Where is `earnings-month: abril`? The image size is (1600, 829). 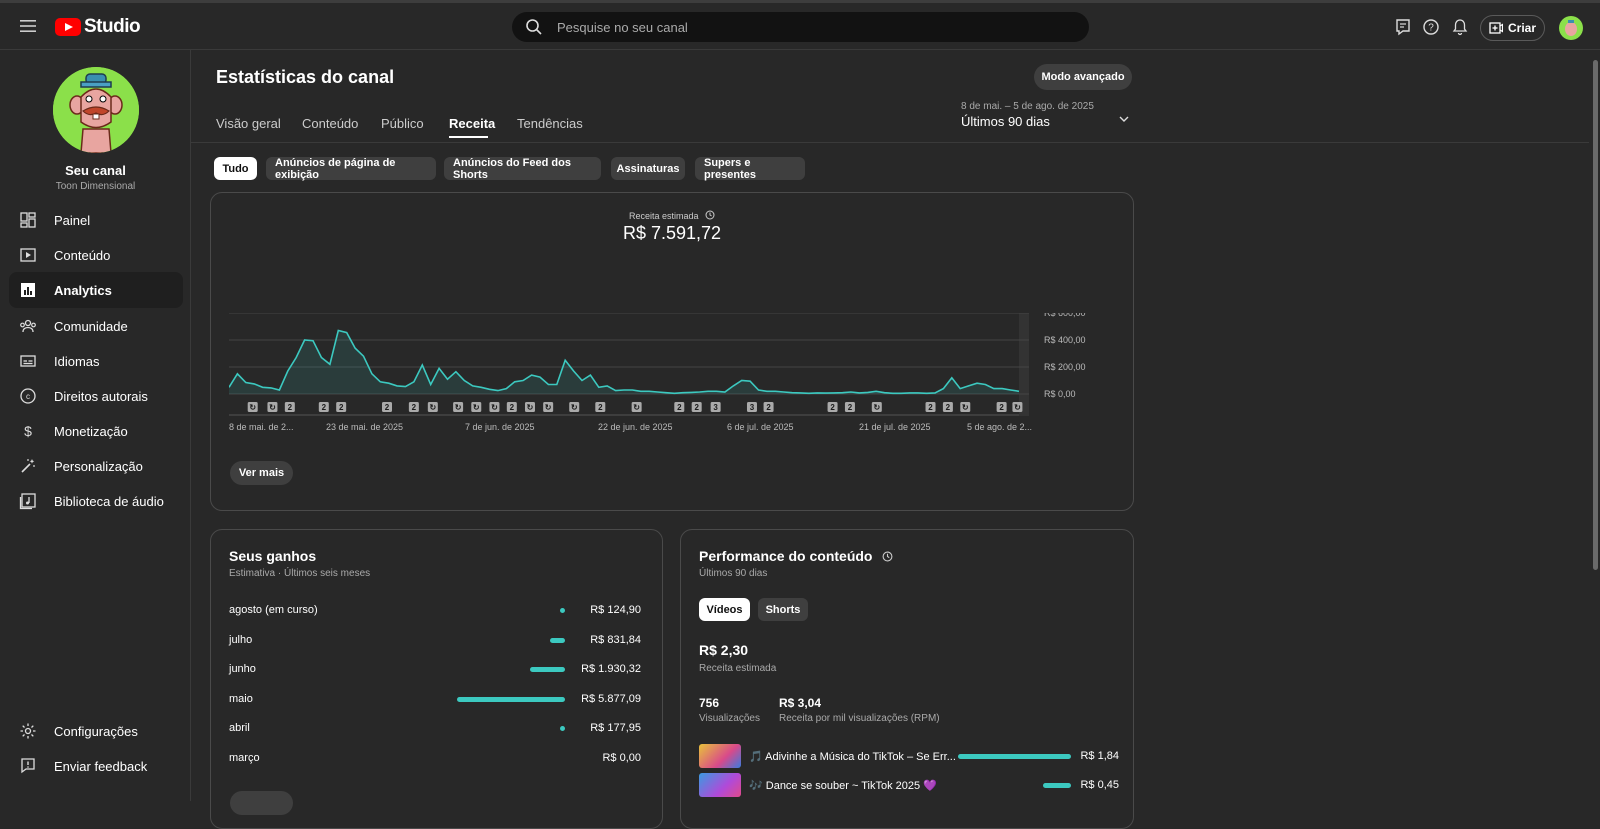
earnings-month: abril is located at coordinates (239, 728).